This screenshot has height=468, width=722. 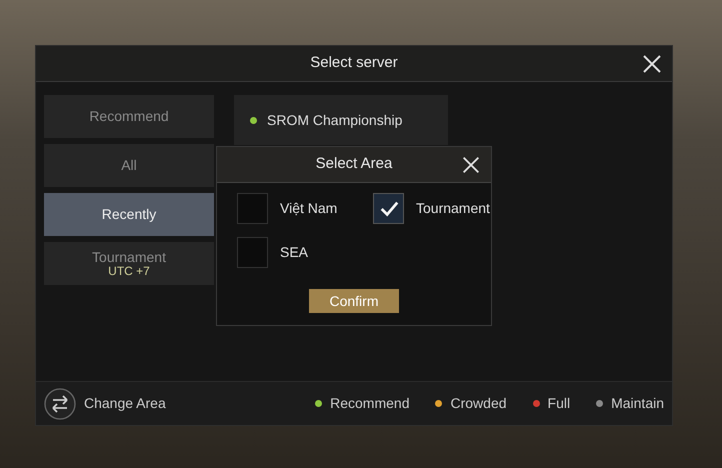 What do you see at coordinates (354, 63) in the screenshot?
I see `dialog-title: Select server` at bounding box center [354, 63].